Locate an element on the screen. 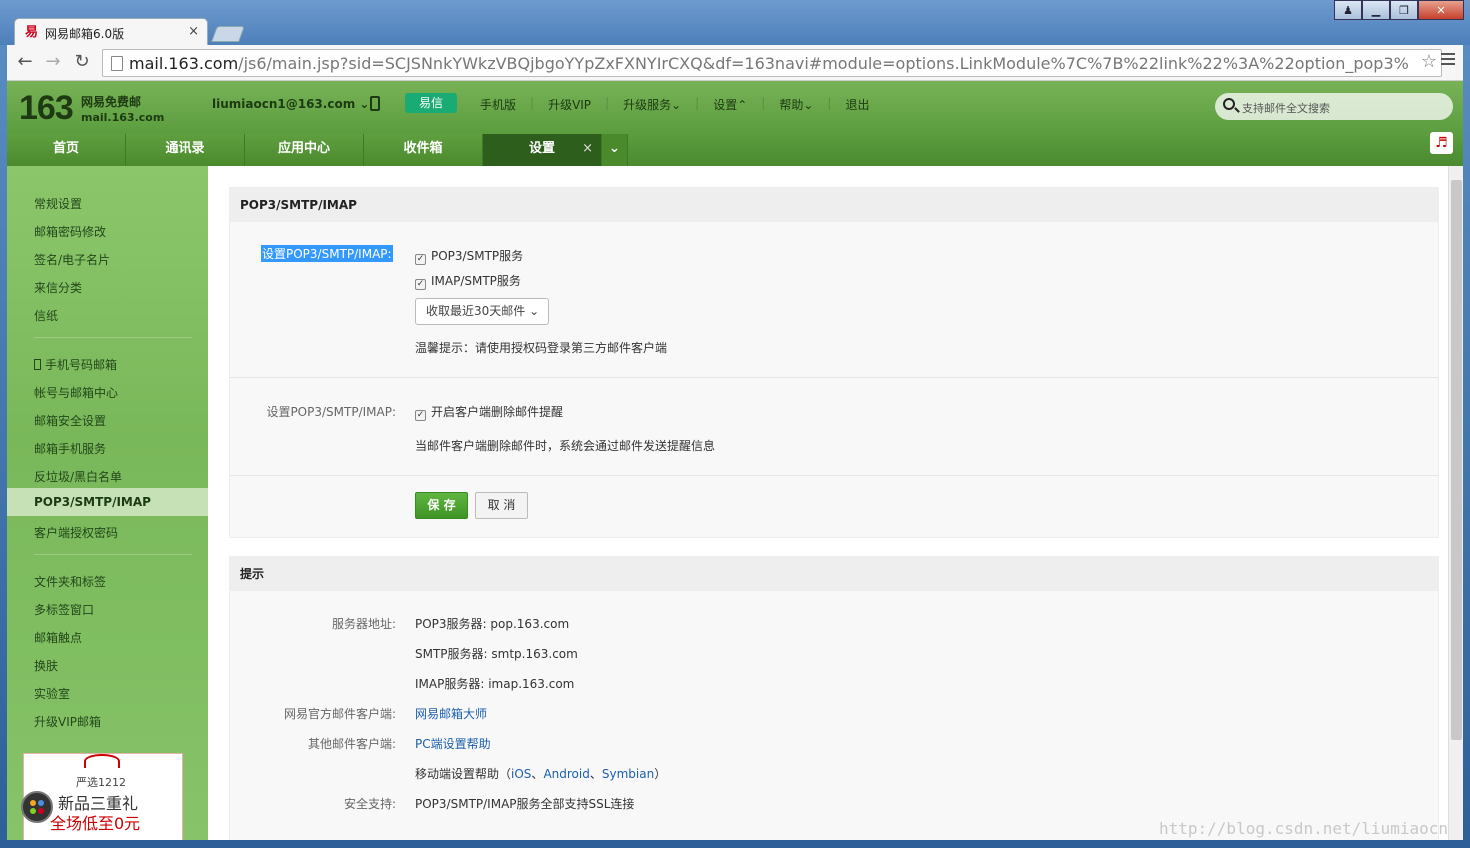 This screenshot has width=1470, height=848. mobile-help-suffix: ） is located at coordinates (660, 774).